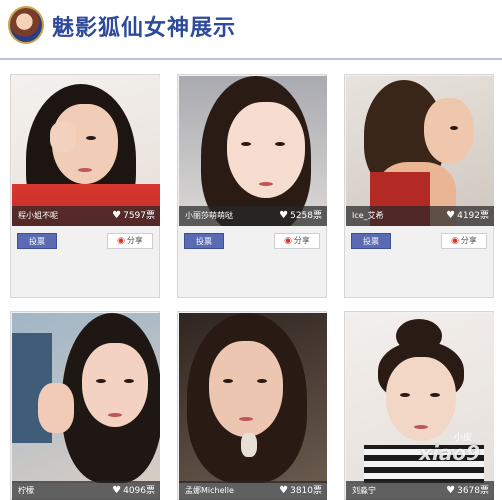 The width and height of the screenshot is (502, 500). What do you see at coordinates (467, 216) in the screenshot?
I see `vote-count: ♥ 4192票` at bounding box center [467, 216].